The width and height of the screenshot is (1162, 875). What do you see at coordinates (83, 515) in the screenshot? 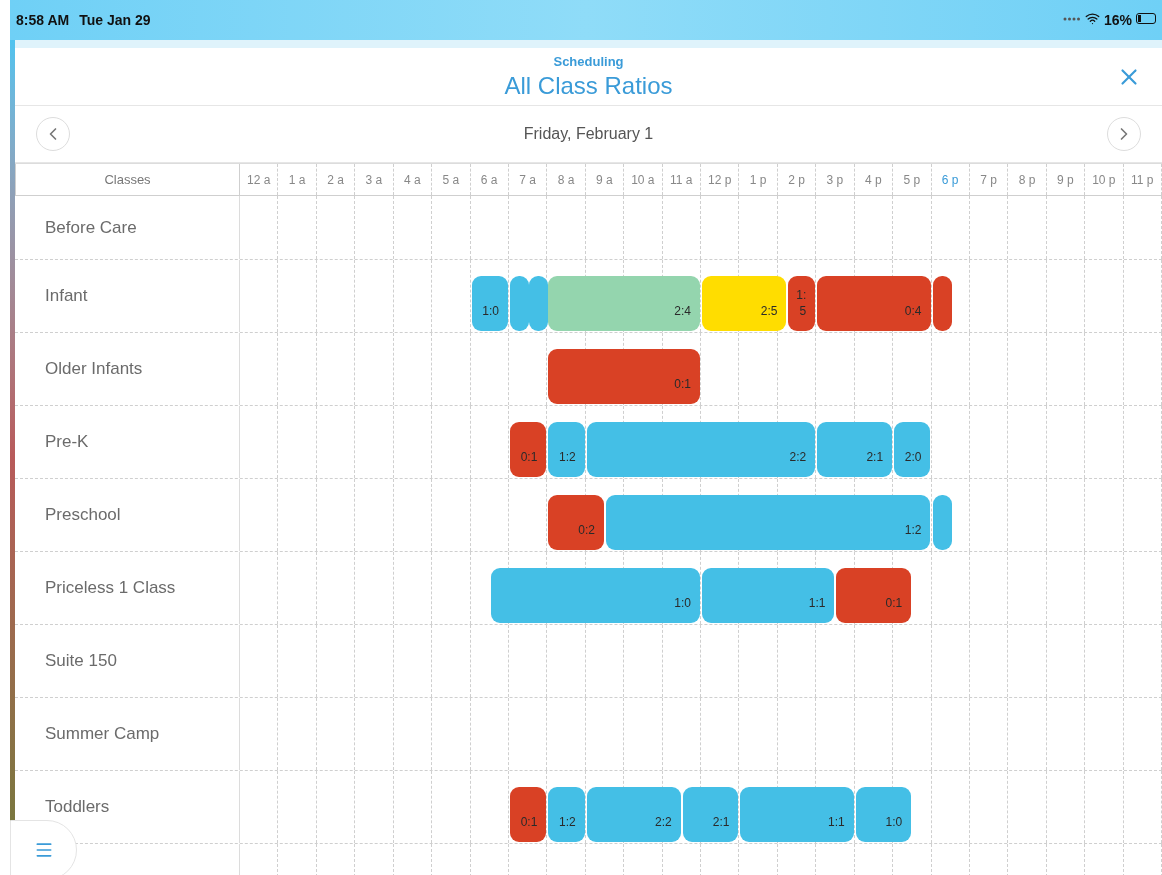
I see `class-name: Preschool` at bounding box center [83, 515].